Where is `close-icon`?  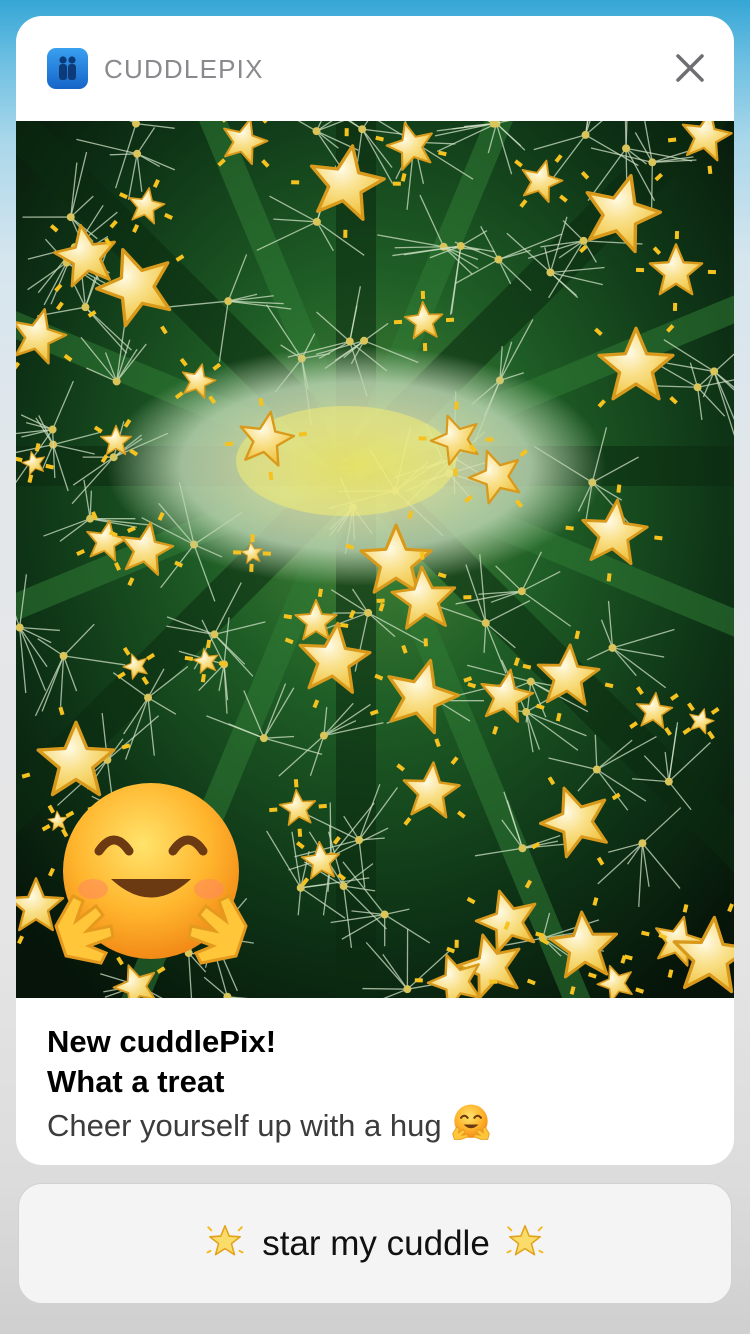
close-icon is located at coordinates (690, 68).